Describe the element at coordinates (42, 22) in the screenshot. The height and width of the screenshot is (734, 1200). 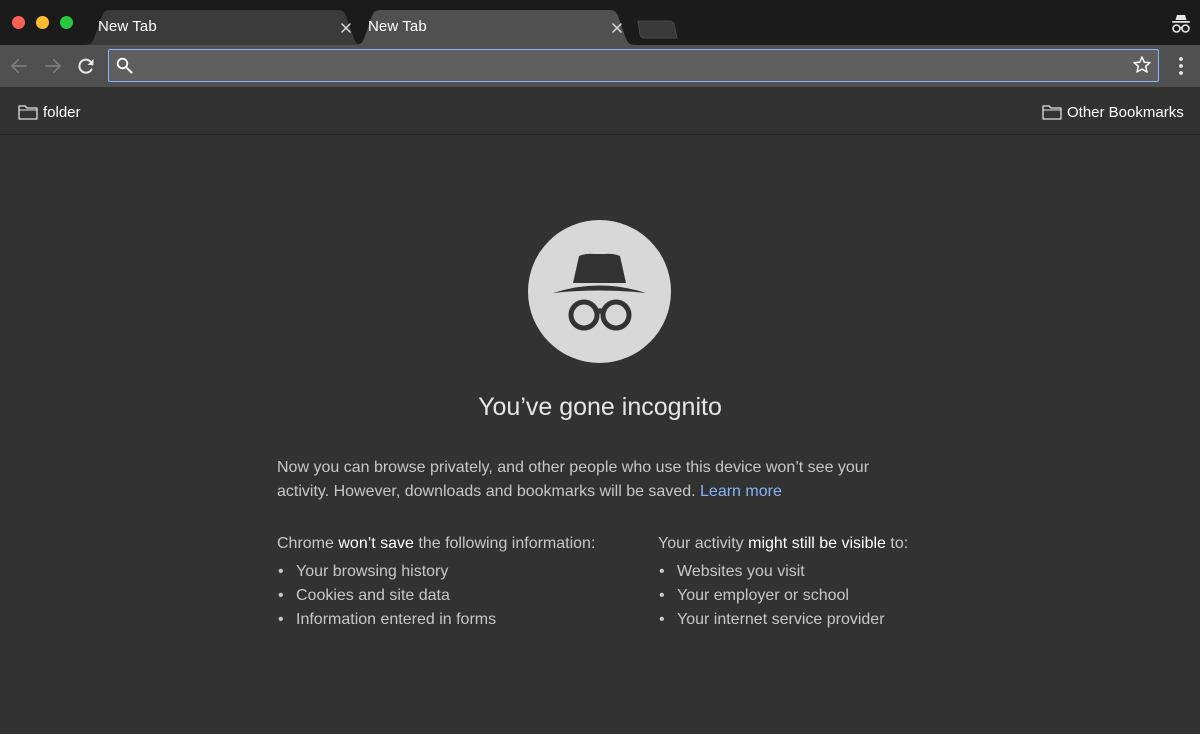
I see `window-minimize-button` at that location.